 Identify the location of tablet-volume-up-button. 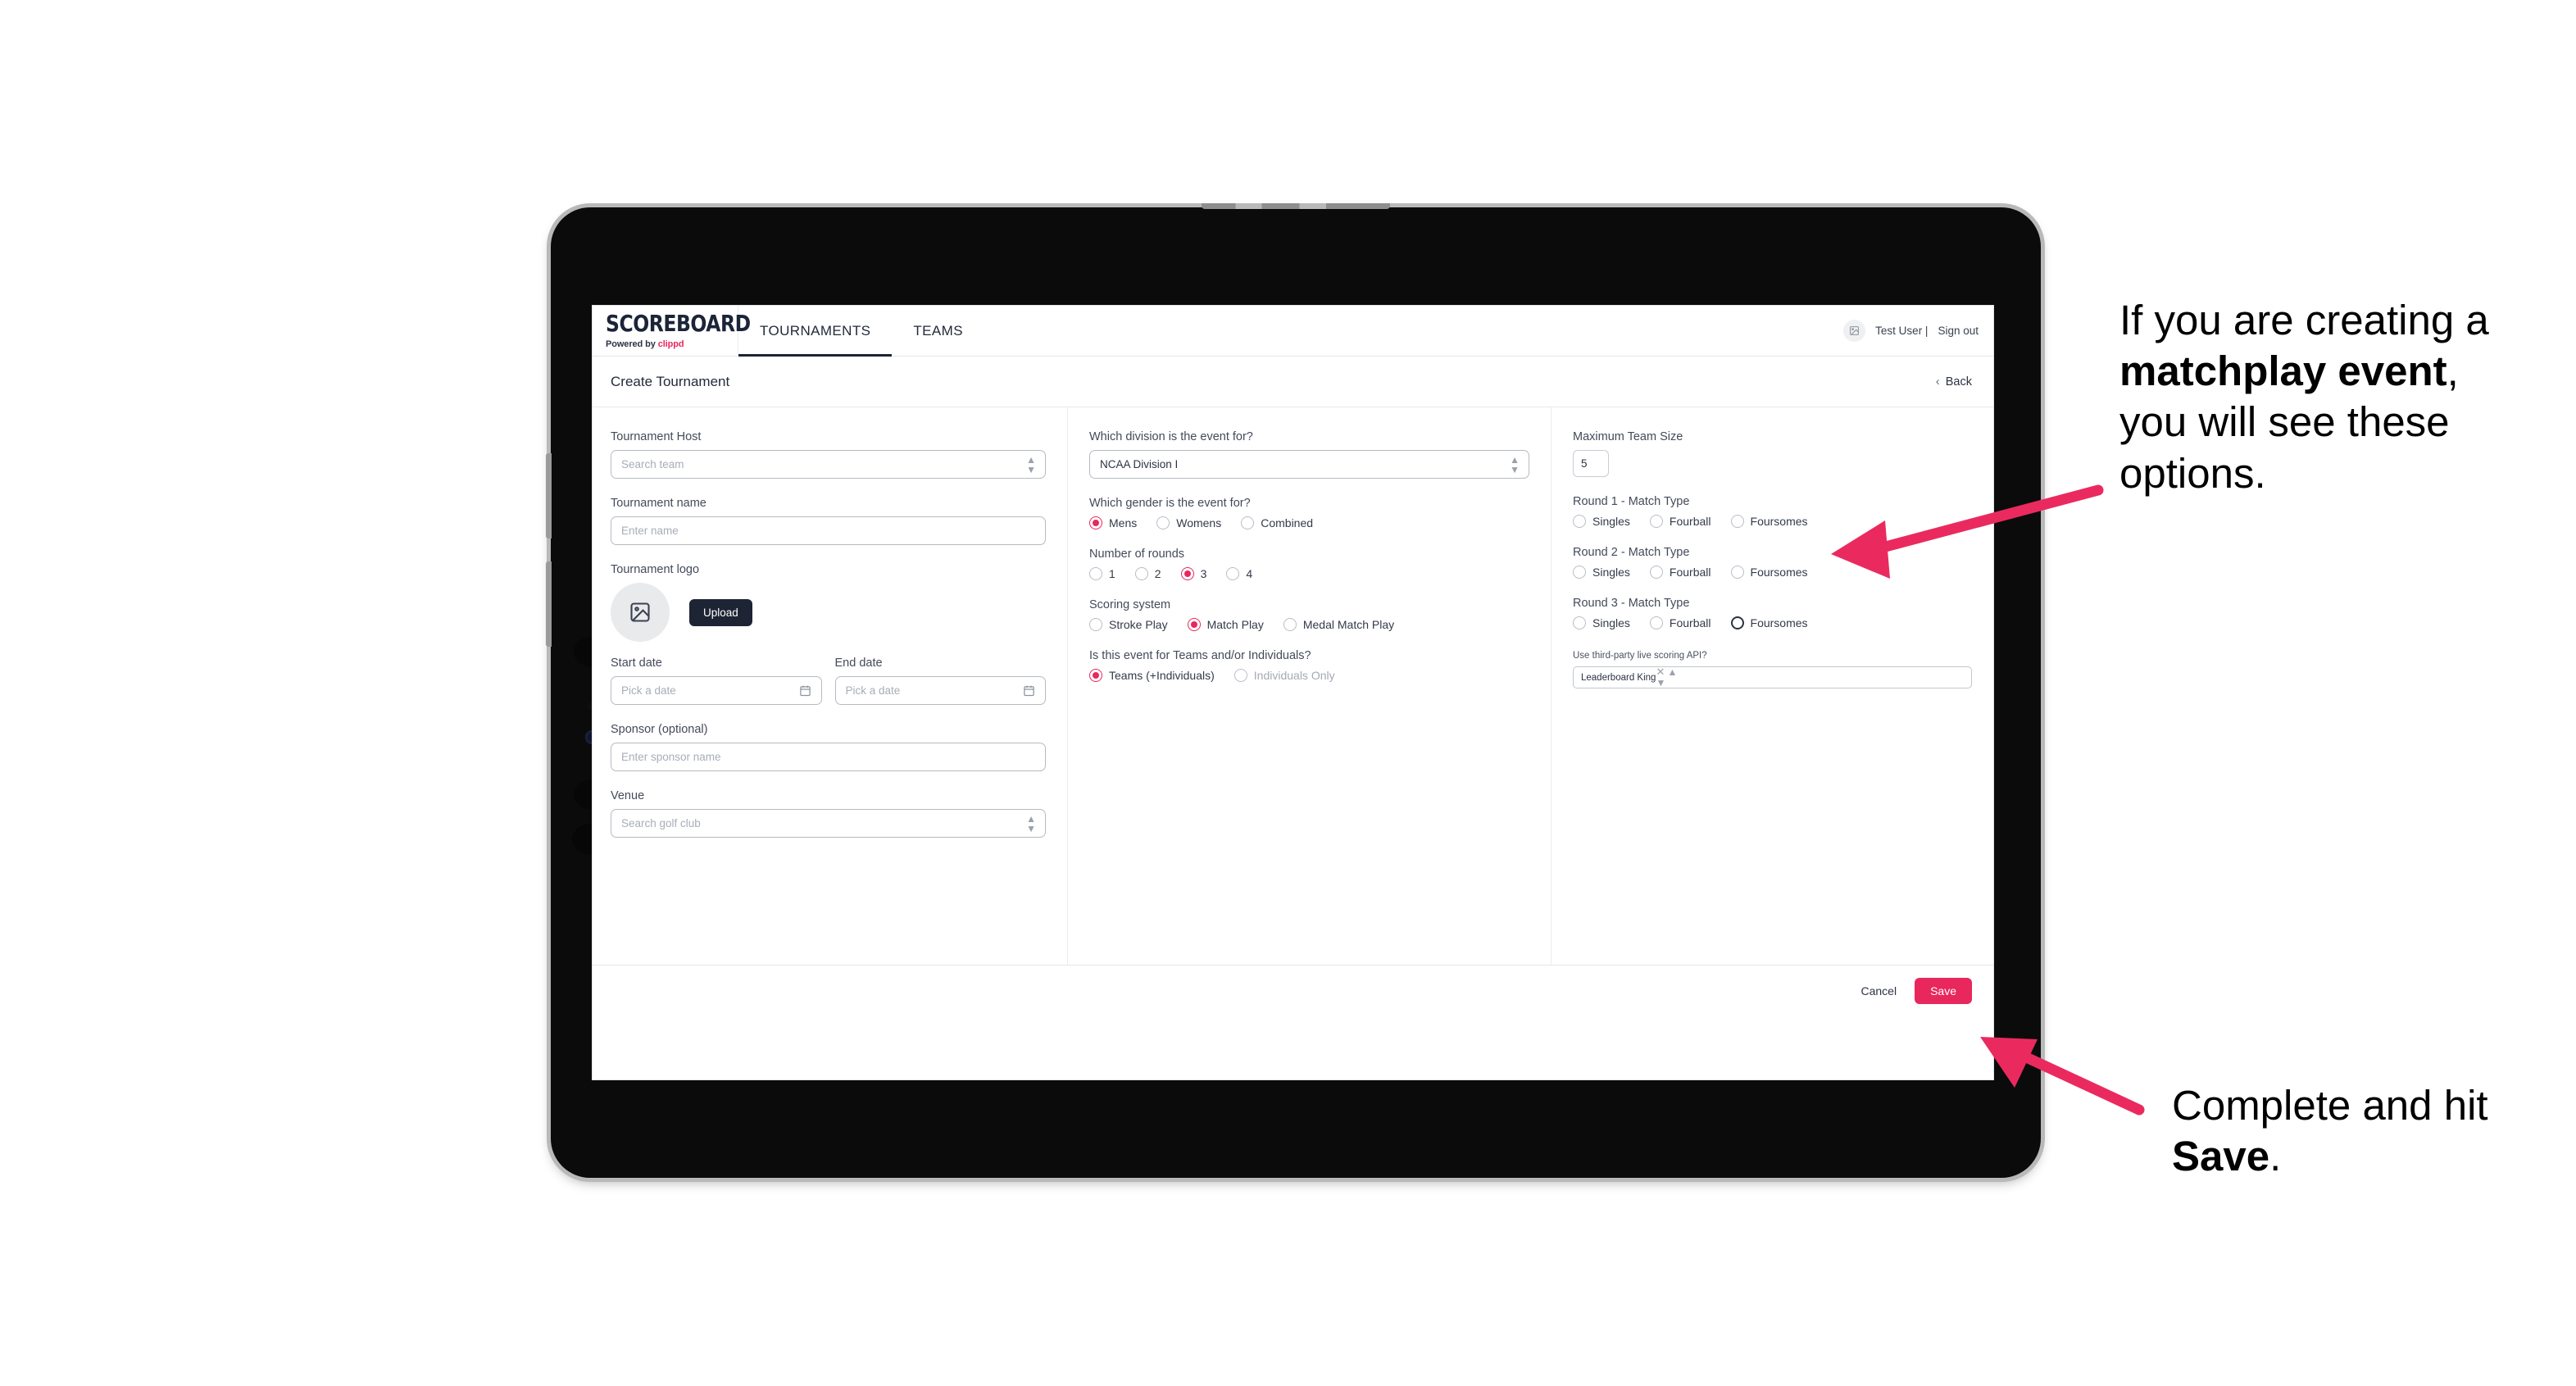
(549, 495).